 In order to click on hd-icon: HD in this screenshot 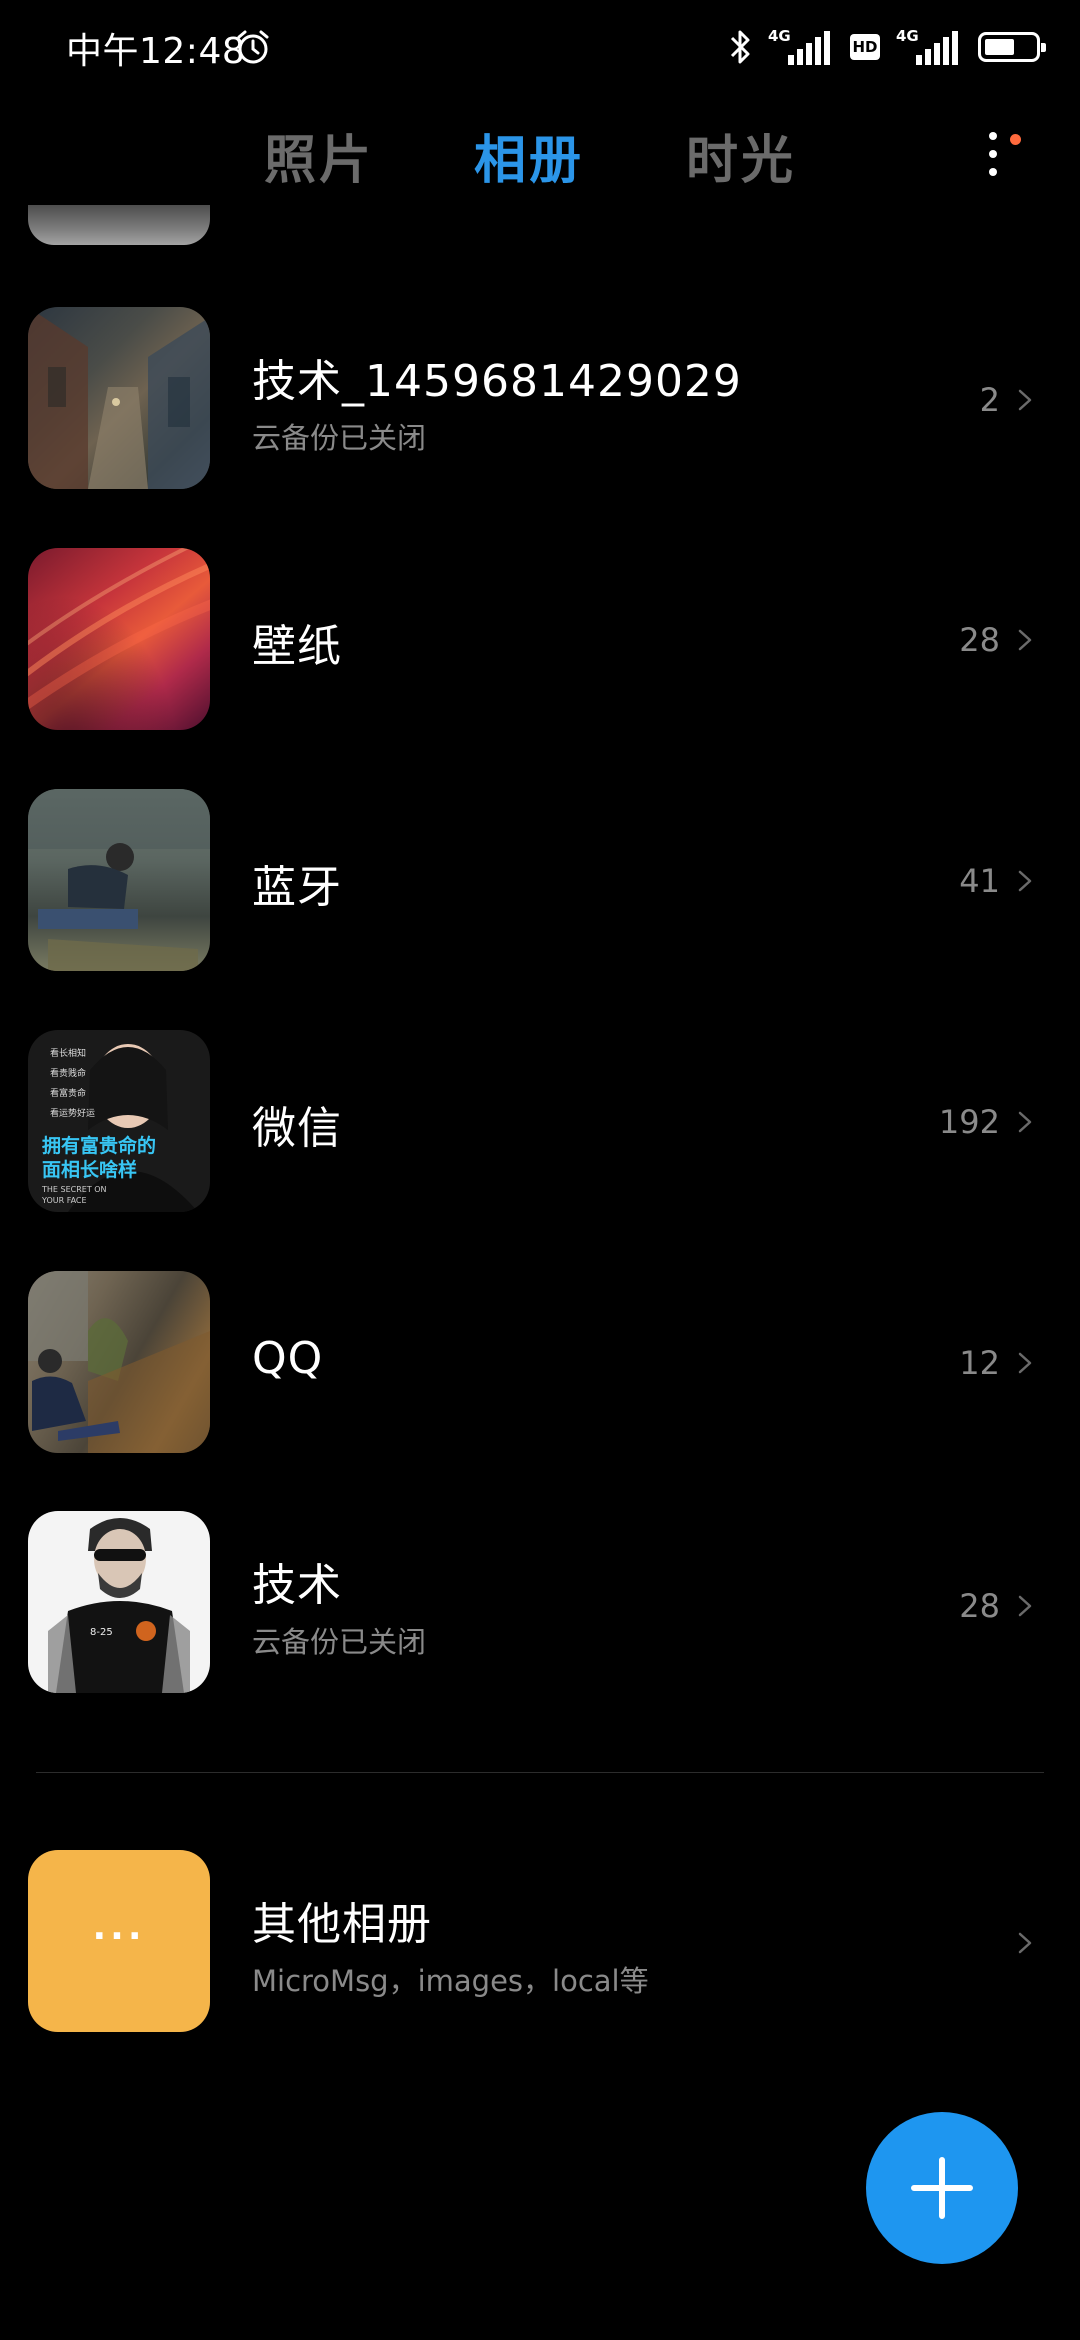, I will do `click(865, 47)`.